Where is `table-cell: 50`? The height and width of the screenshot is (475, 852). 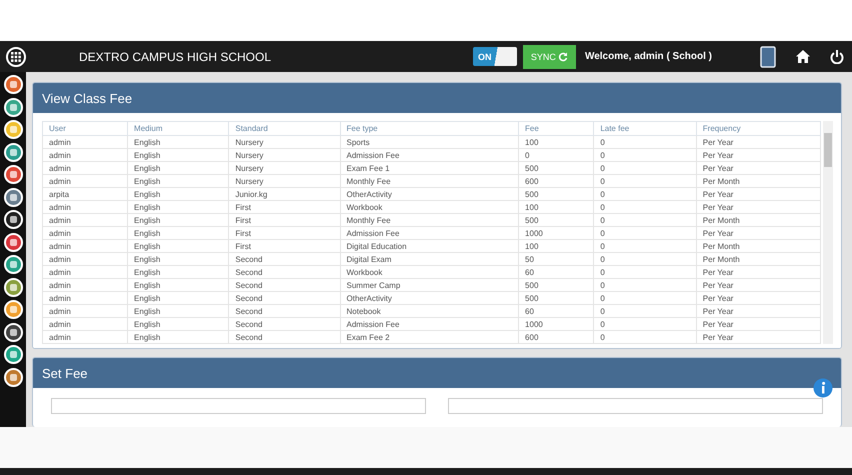 table-cell: 50 is located at coordinates (556, 259).